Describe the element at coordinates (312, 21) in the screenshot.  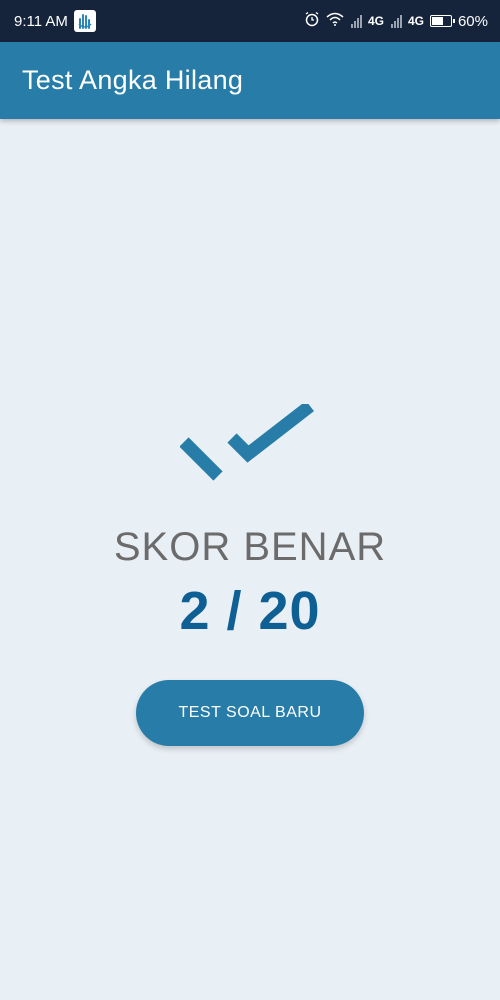
I see `alarm-icon` at that location.